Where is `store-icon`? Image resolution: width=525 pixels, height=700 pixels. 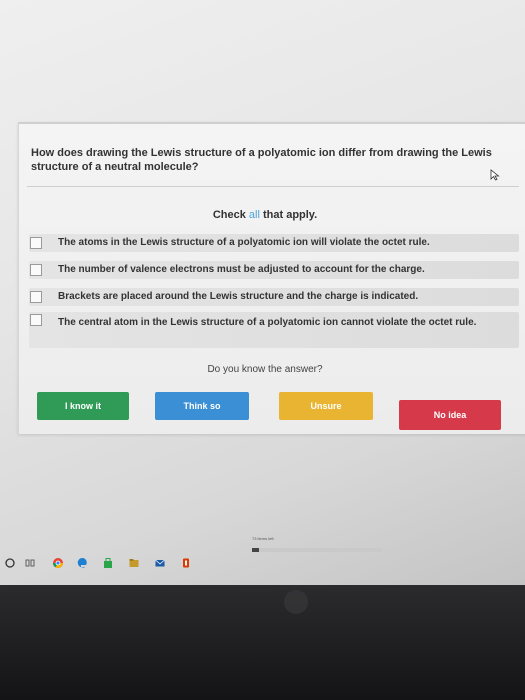
store-icon is located at coordinates (108, 563).